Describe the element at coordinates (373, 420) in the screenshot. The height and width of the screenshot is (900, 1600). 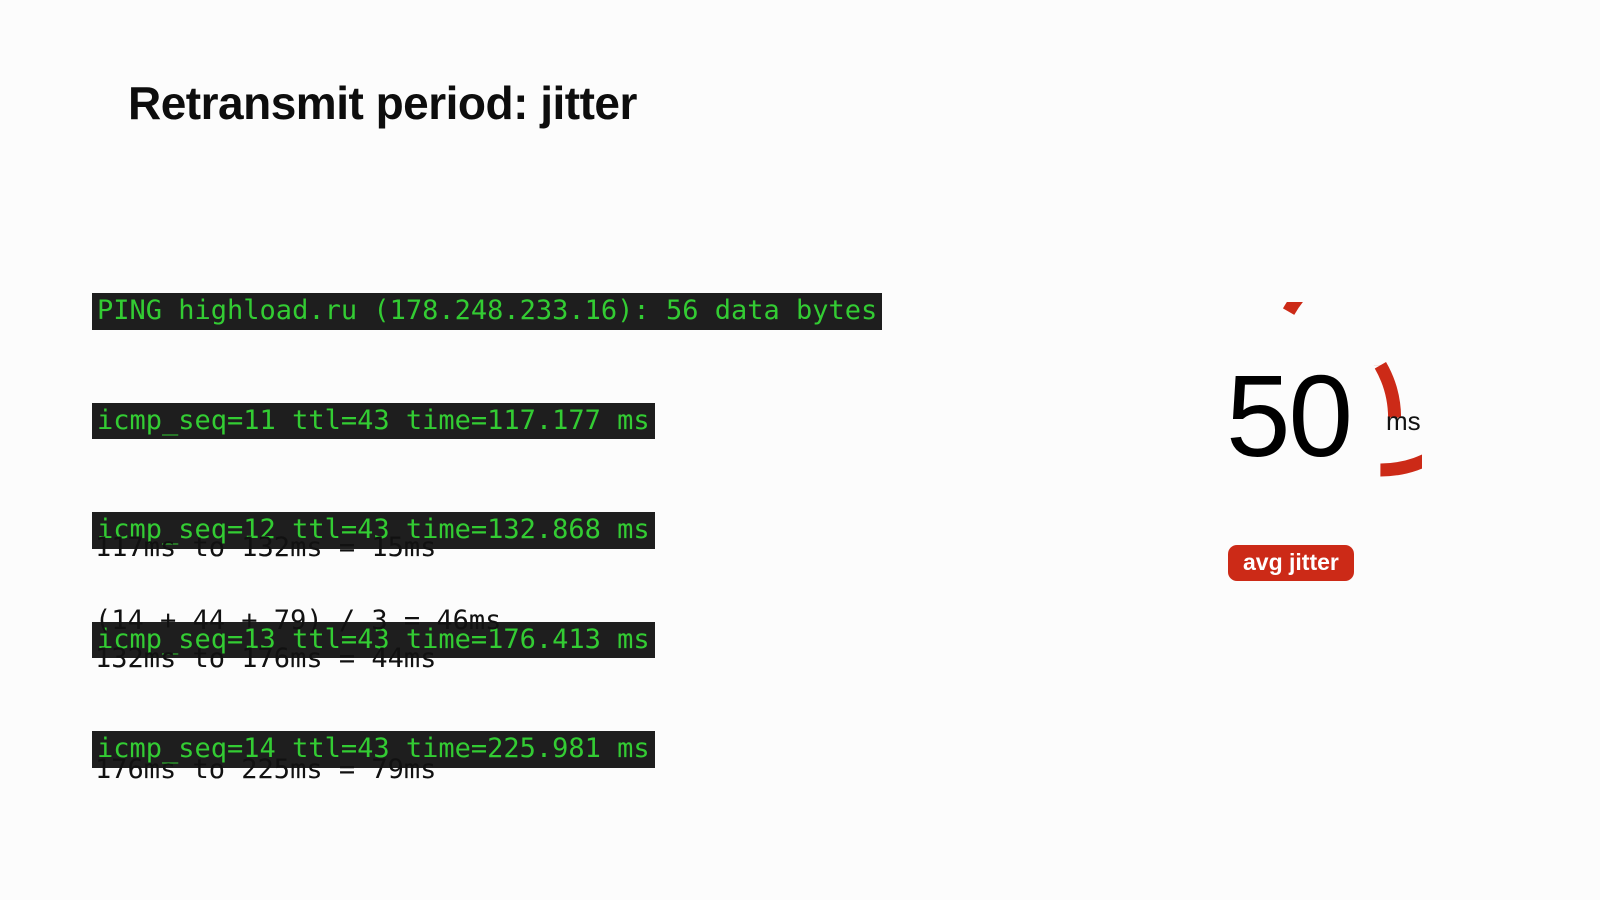
I see `terminal-line: icmp_seq=11 ttl=43 time=117.177 ms` at that location.